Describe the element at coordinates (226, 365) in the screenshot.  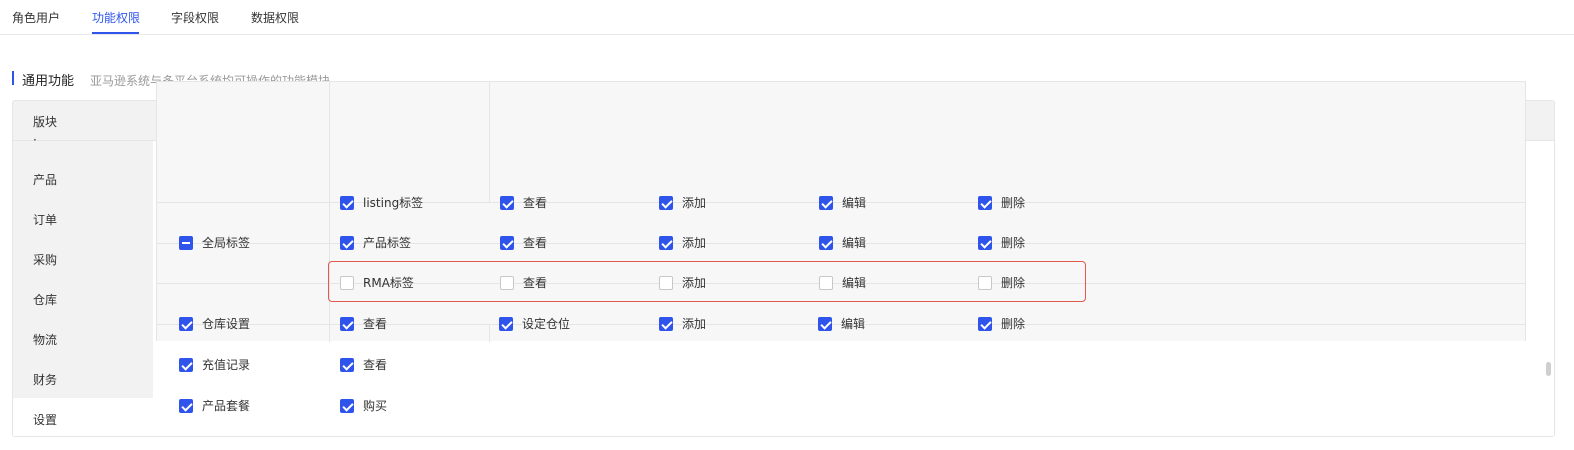
I see `recharge-records-label: 充值记录` at that location.